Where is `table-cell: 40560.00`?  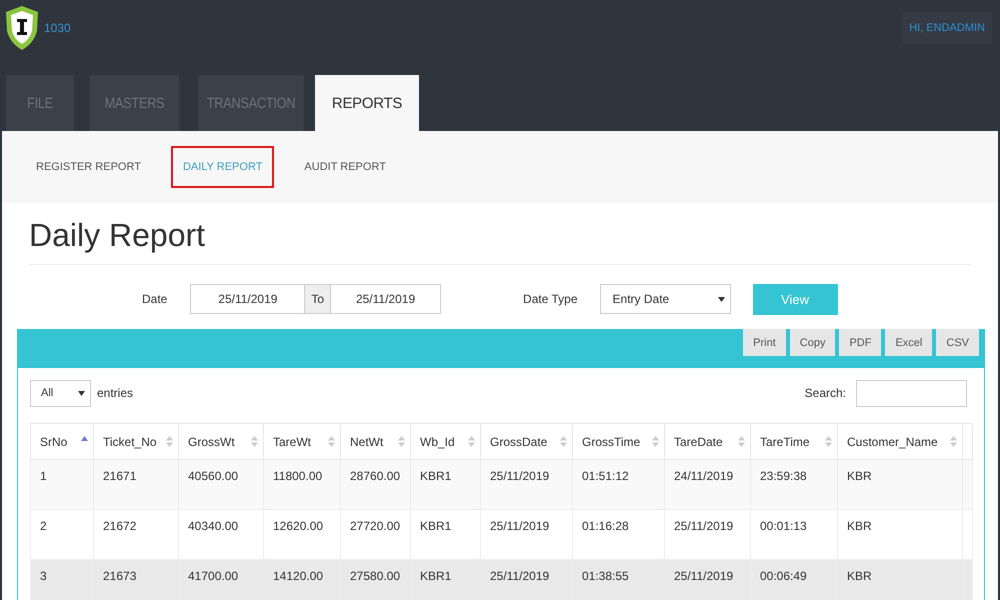 table-cell: 40560.00 is located at coordinates (221, 485).